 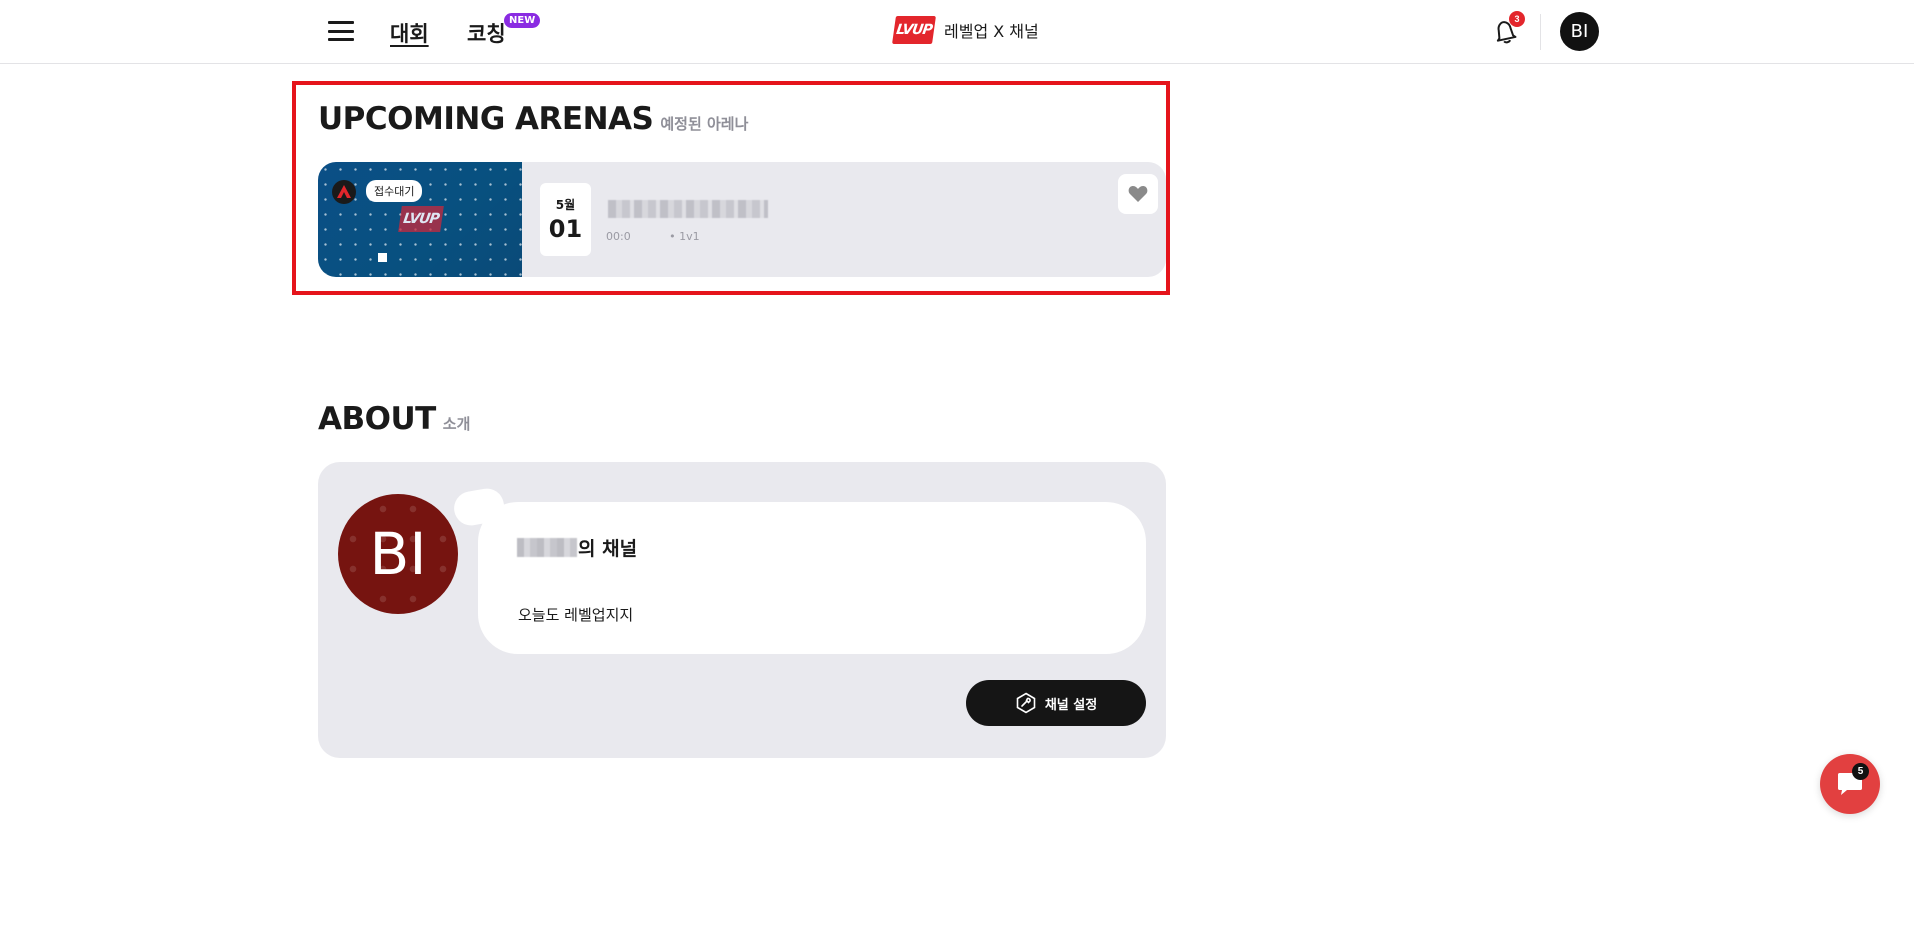 What do you see at coordinates (1071, 705) in the screenshot?
I see `channel-settings-label: 채널 설정` at bounding box center [1071, 705].